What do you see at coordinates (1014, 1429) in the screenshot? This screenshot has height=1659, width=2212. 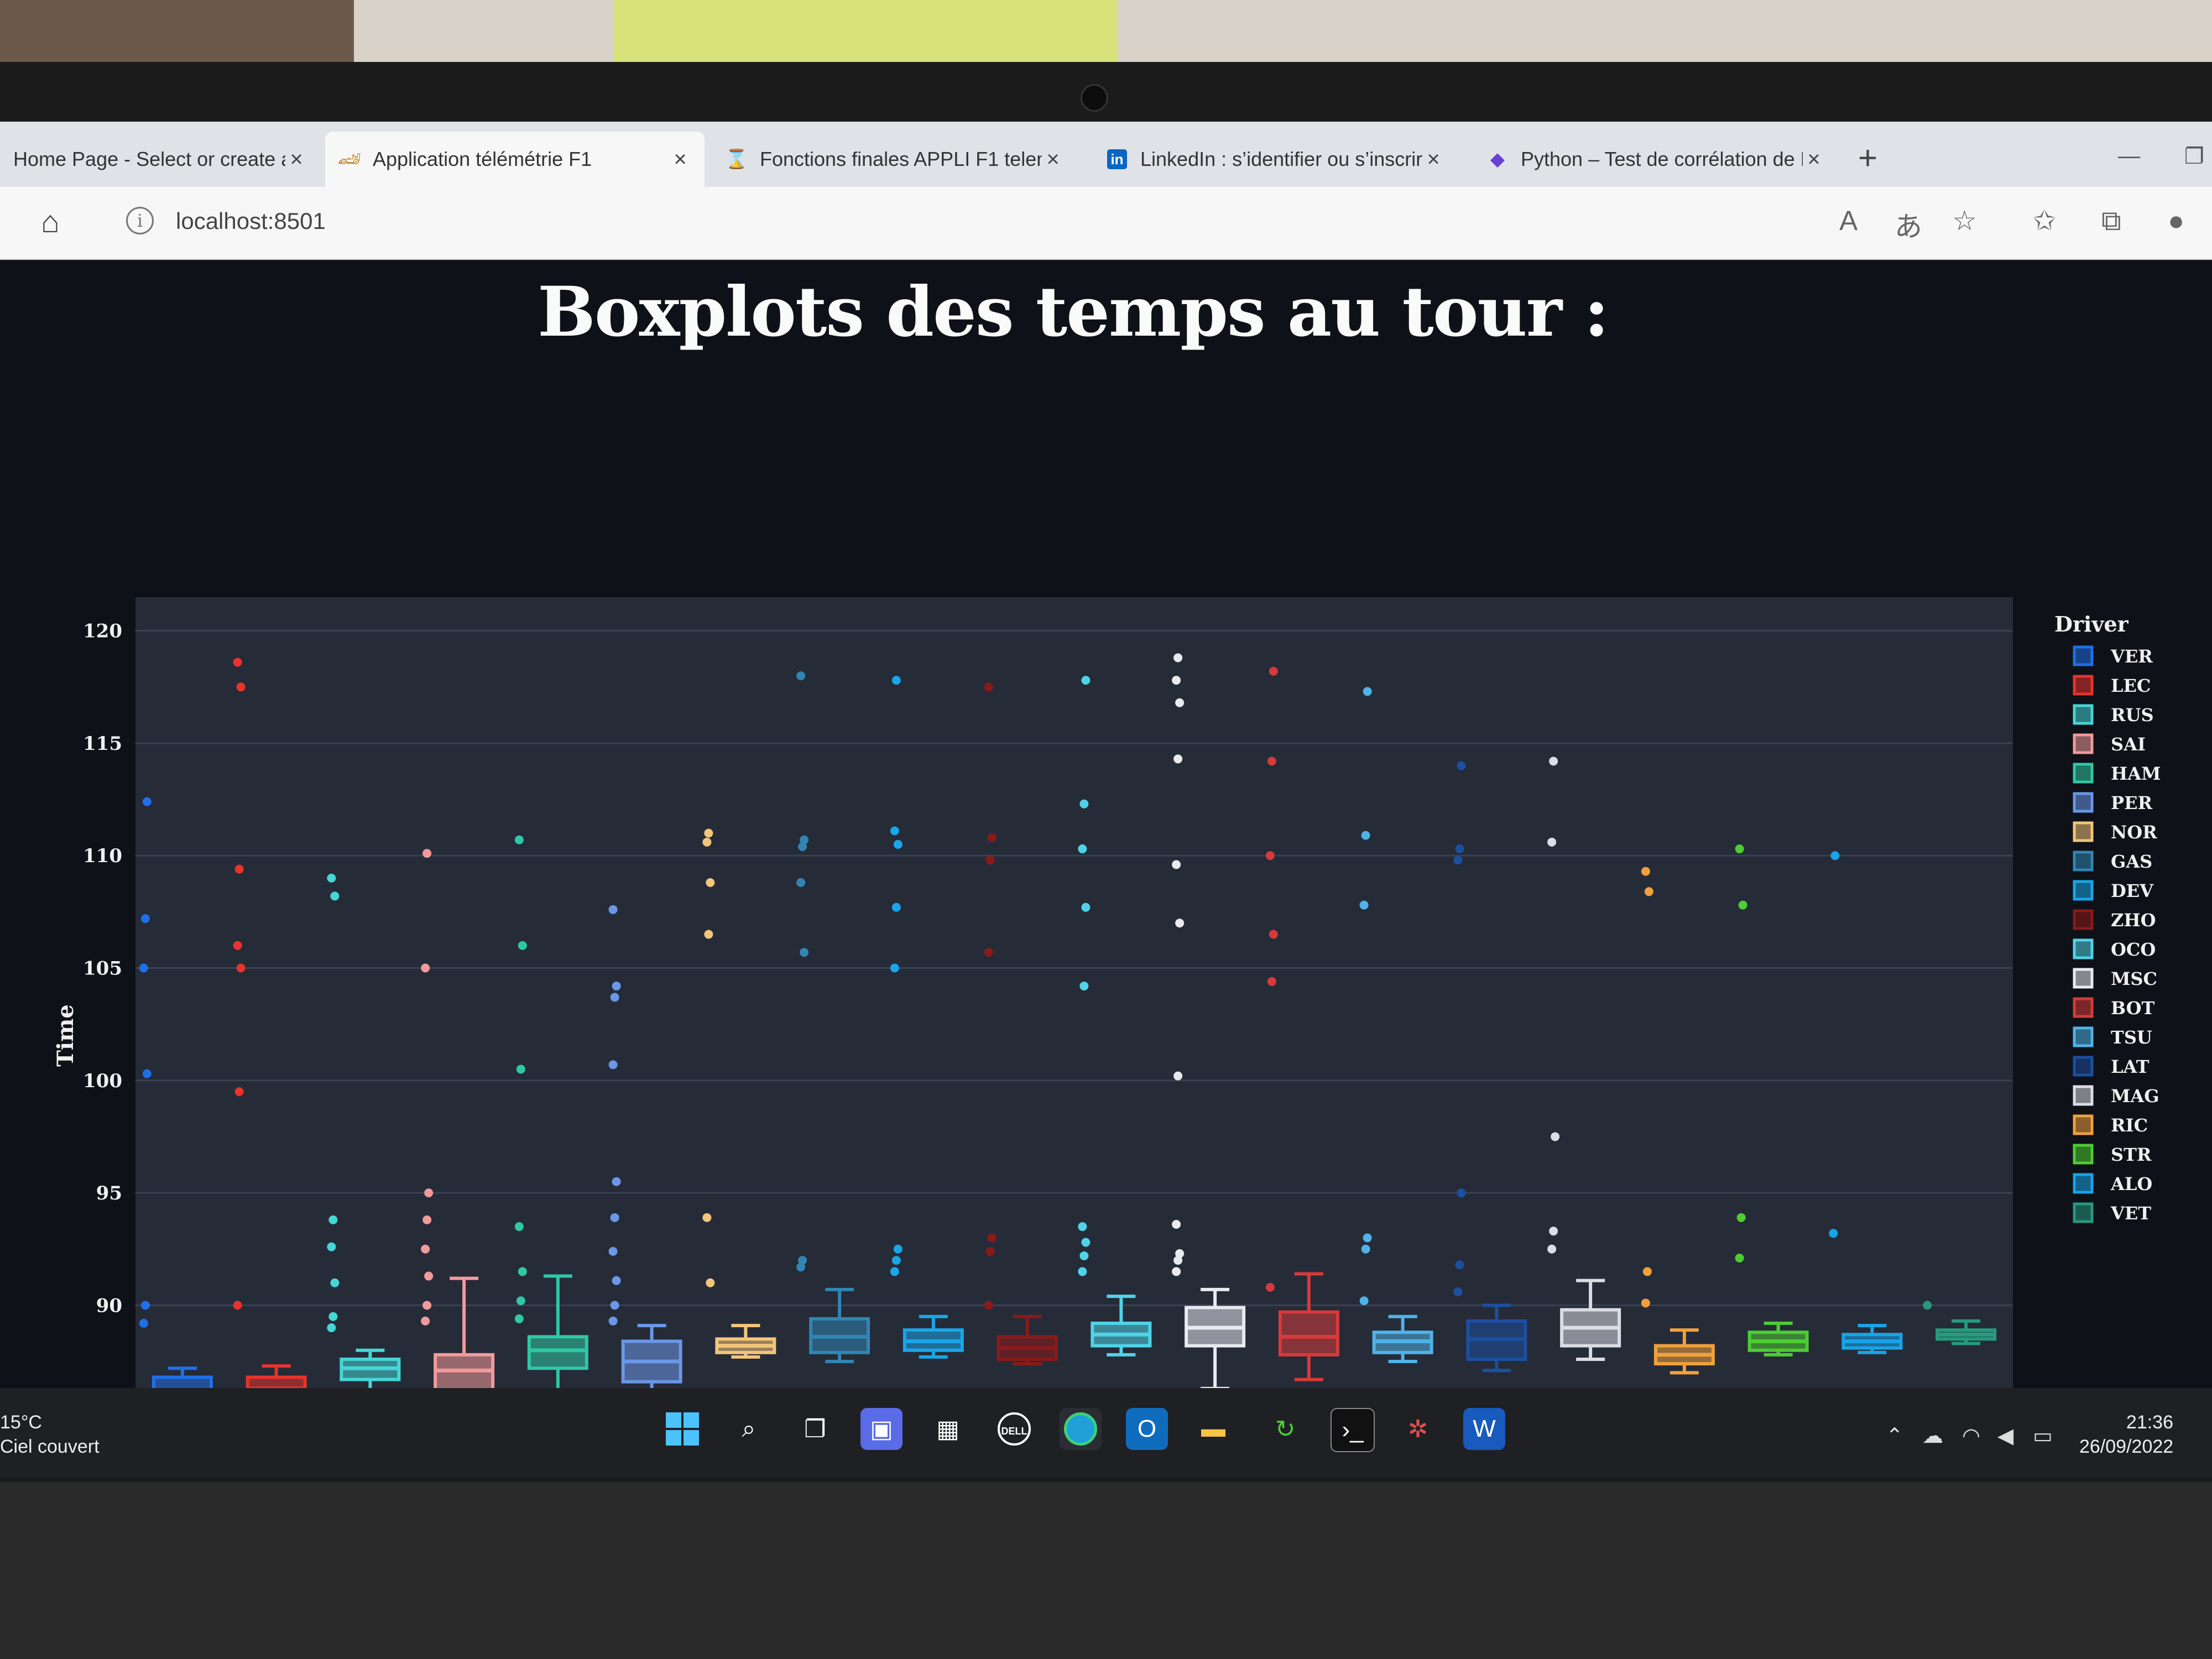 I see `dell-icon: DELL` at bounding box center [1014, 1429].